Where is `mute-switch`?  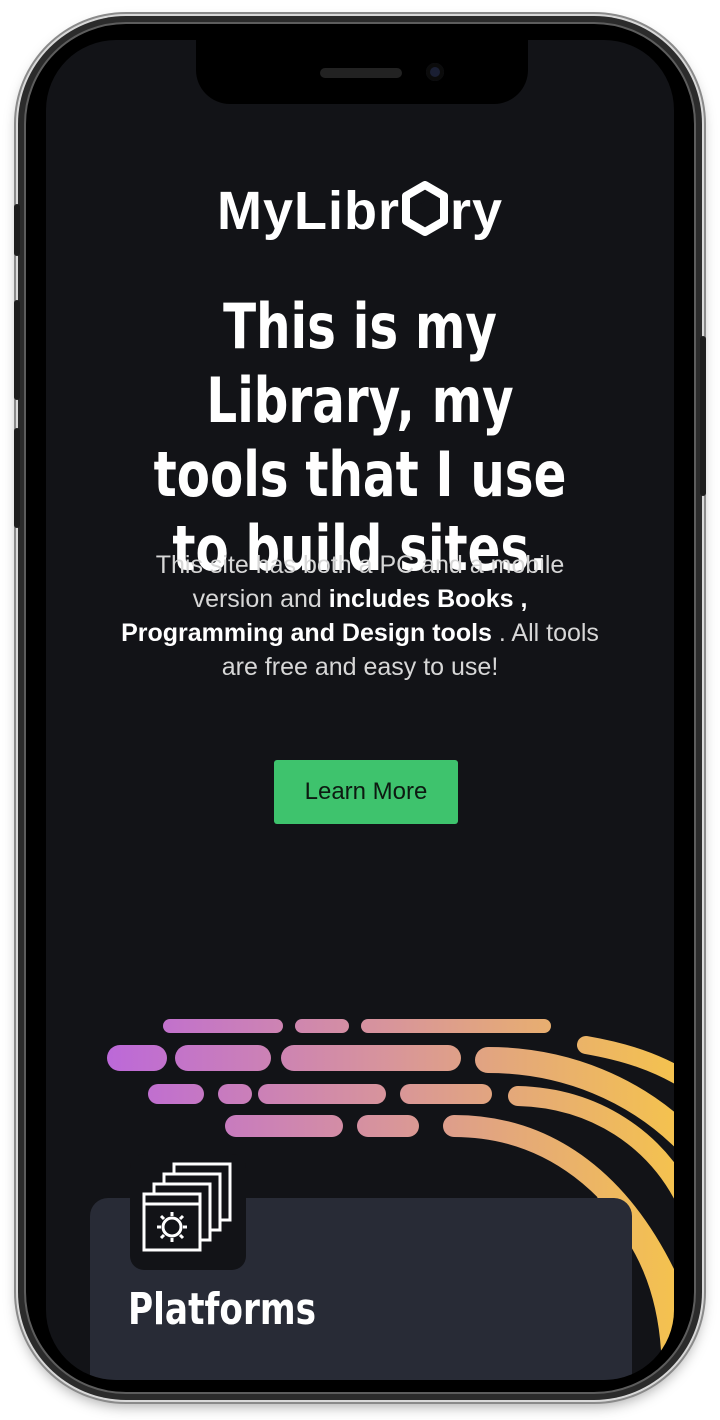 mute-switch is located at coordinates (17, 230).